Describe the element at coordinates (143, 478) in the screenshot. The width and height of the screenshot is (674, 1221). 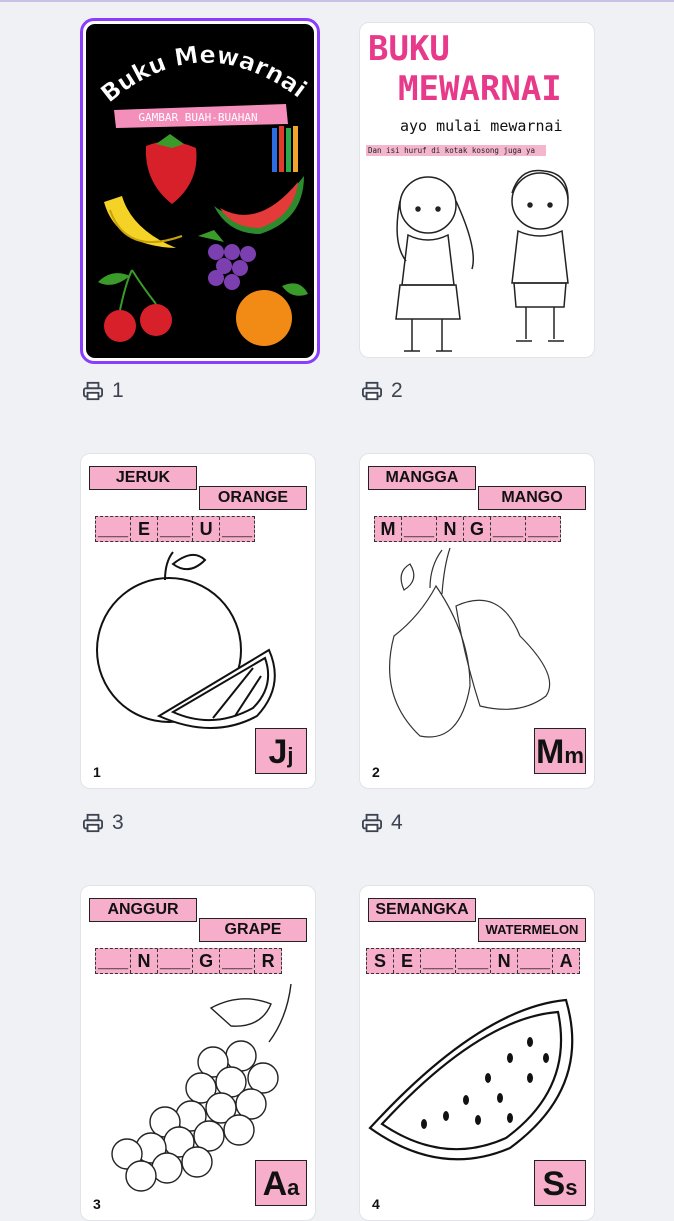
I see `word-indonesian: JERUK` at that location.